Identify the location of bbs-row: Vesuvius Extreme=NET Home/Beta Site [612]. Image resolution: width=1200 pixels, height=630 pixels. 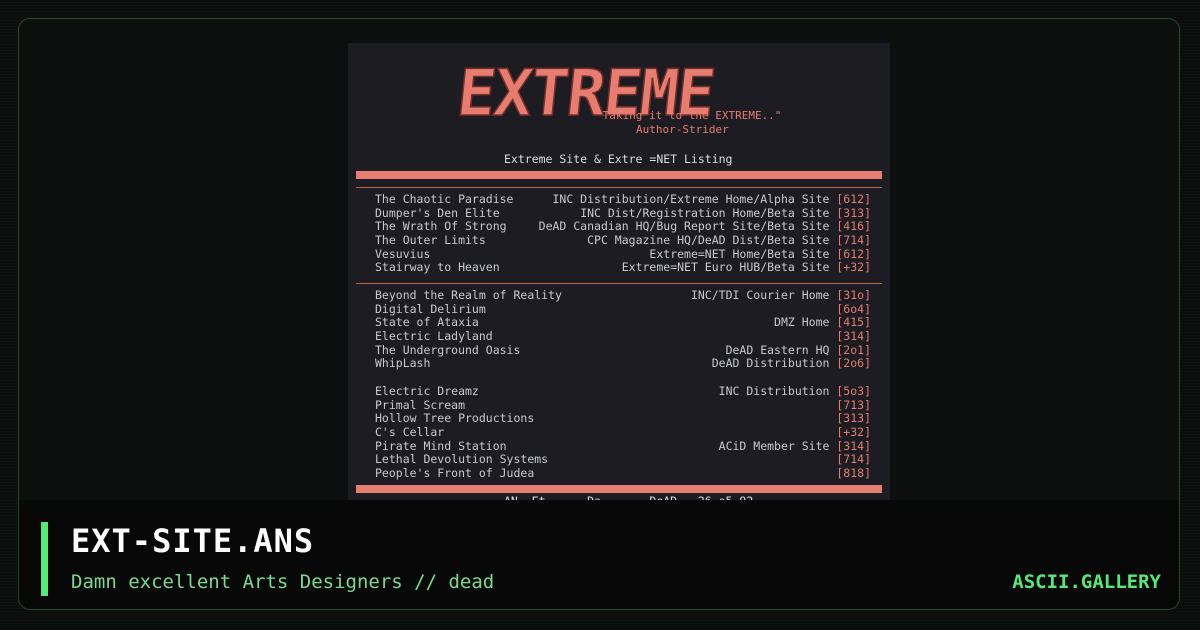
(623, 254).